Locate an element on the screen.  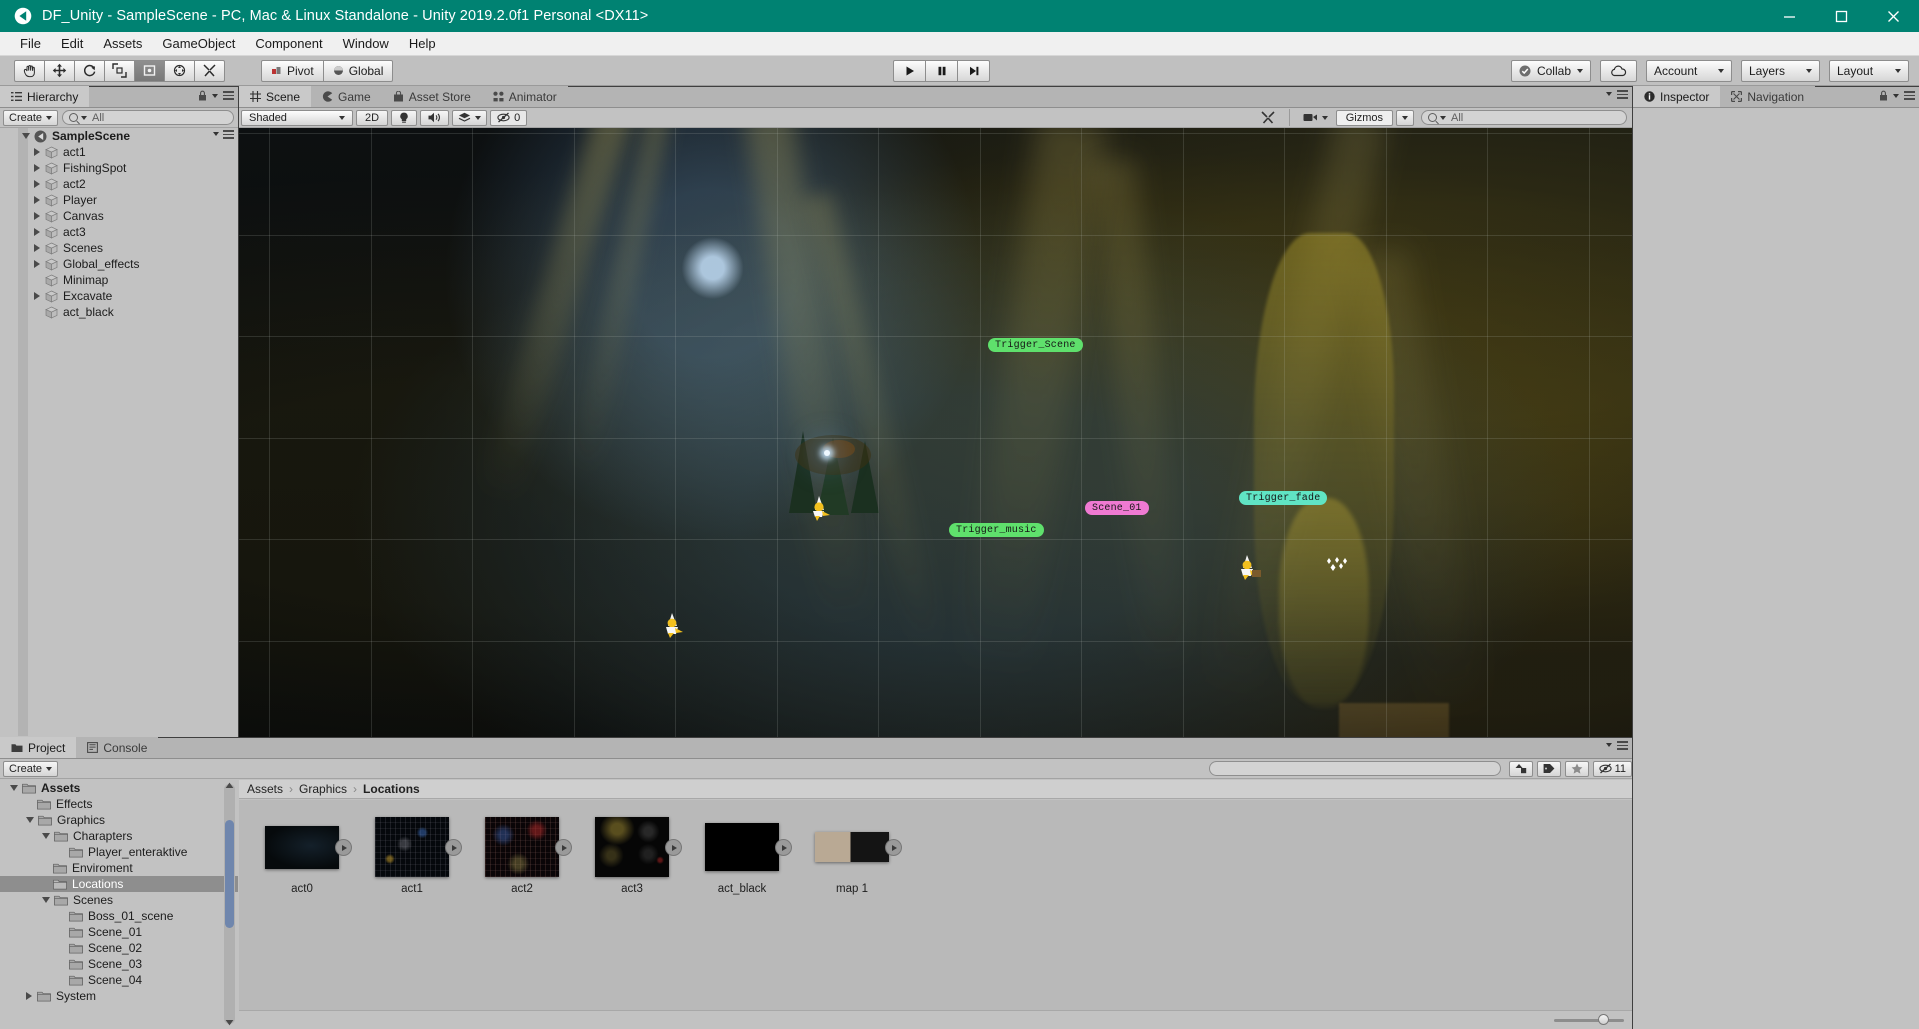
project-tree-item-scene_02: Scene_02 is located at coordinates (119, 948).